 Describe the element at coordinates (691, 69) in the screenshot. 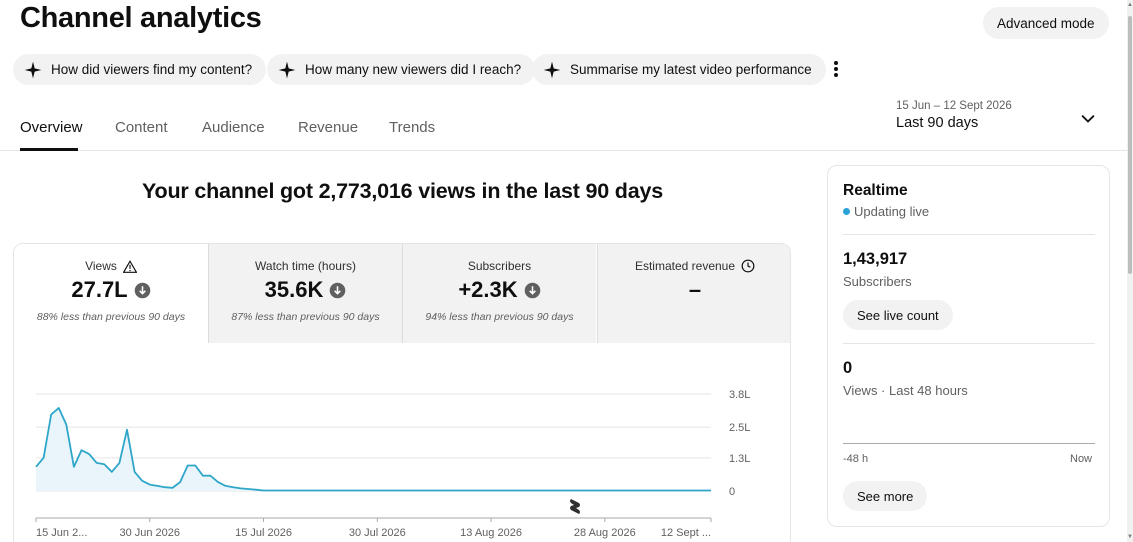

I see `chip-label: Summarise my latest video performance` at that location.